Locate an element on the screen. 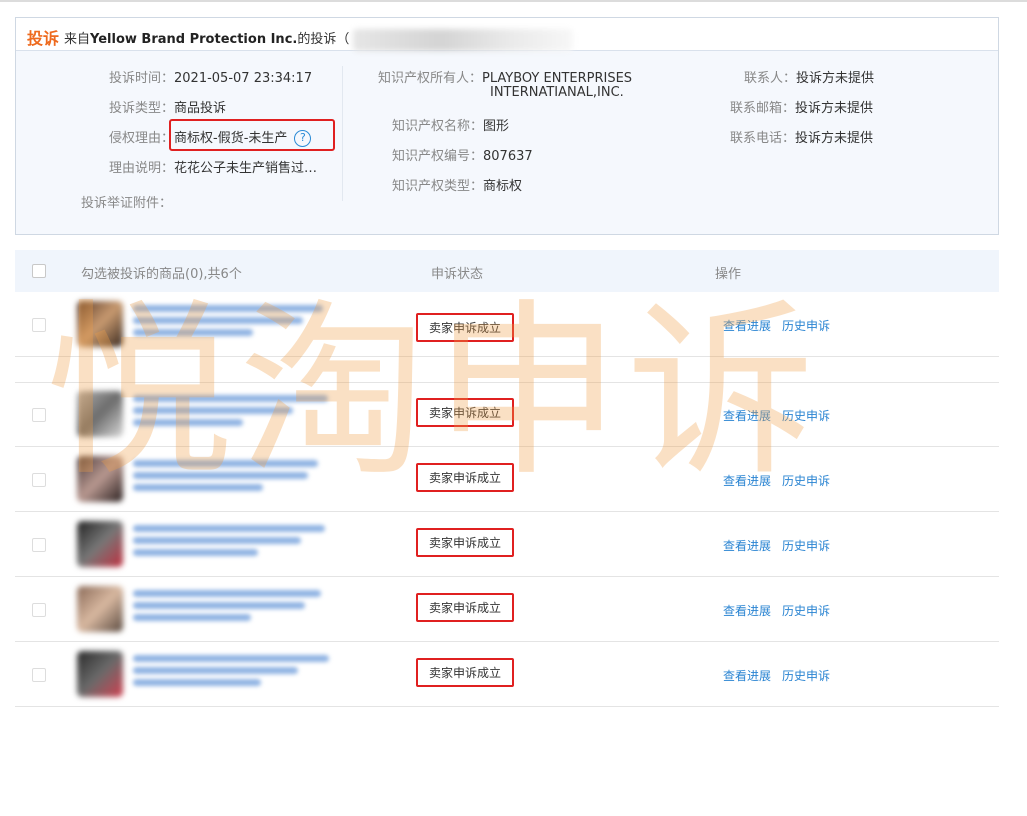  ip-owner-label: 知识产权所有人： is located at coordinates (430, 78).